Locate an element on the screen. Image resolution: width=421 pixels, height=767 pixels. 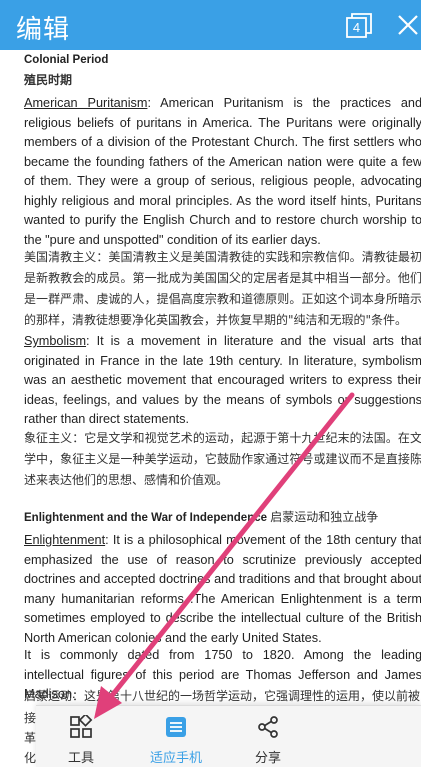
document-icon is located at coordinates (176, 727).